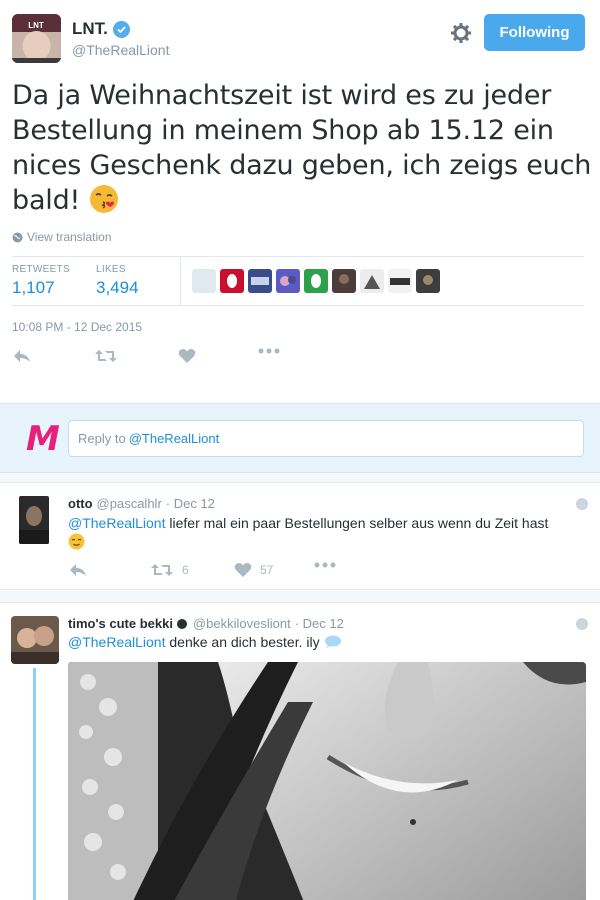 This screenshot has width=600, height=900. I want to click on retweets-label: RETWEETS, so click(41, 269).